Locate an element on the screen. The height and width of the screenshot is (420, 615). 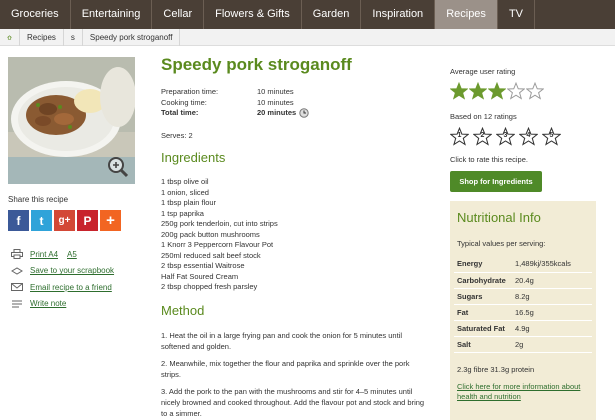
rate-star-3: 3 is located at coordinates (505, 136).